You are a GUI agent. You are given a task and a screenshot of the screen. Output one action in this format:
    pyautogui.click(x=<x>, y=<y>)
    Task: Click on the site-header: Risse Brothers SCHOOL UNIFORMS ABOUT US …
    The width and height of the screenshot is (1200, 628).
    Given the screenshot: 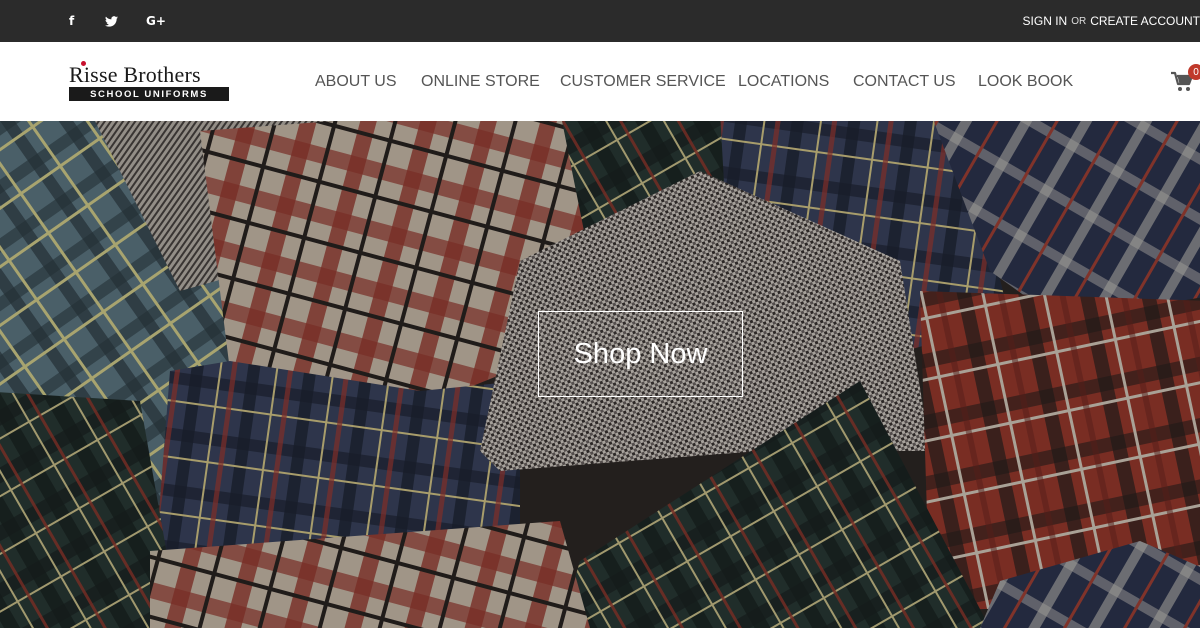 What is the action you would take?
    pyautogui.click(x=600, y=81)
    